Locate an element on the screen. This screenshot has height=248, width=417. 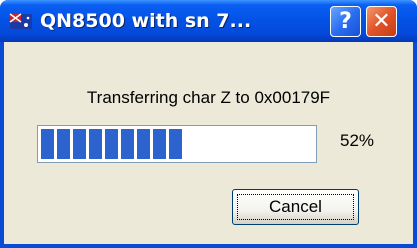
focus-rectangle is located at coordinates (295, 207).